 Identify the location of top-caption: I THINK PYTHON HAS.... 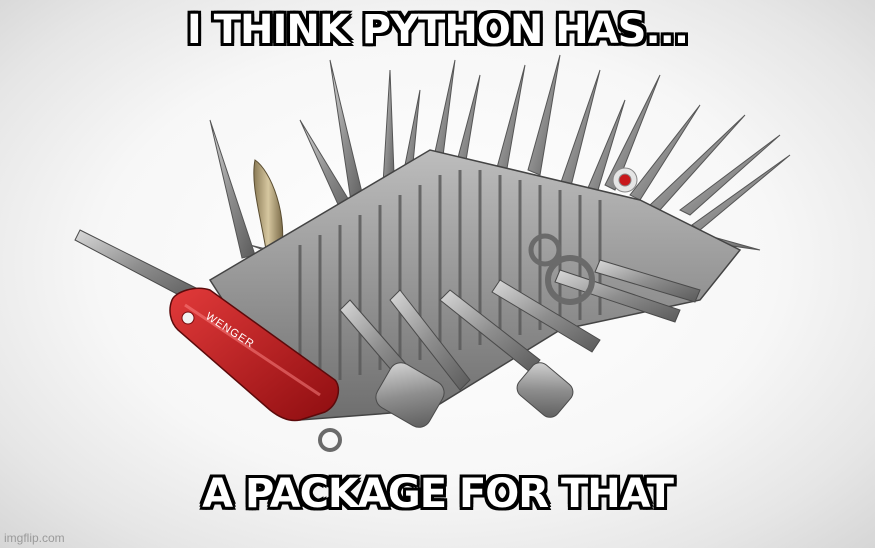
(437, 30).